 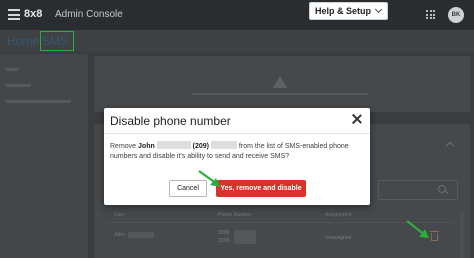 What do you see at coordinates (89, 14) in the screenshot?
I see `app-name: Admin Console` at bounding box center [89, 14].